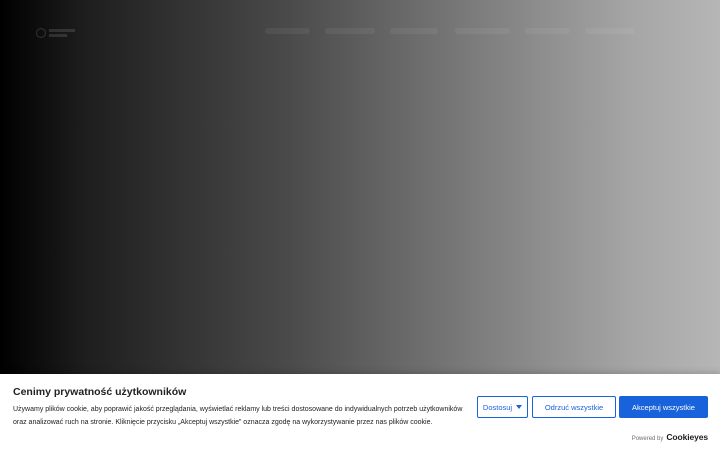 The height and width of the screenshot is (450, 720). Describe the element at coordinates (647, 439) in the screenshot. I see `powered-by-label: Powered by` at that location.